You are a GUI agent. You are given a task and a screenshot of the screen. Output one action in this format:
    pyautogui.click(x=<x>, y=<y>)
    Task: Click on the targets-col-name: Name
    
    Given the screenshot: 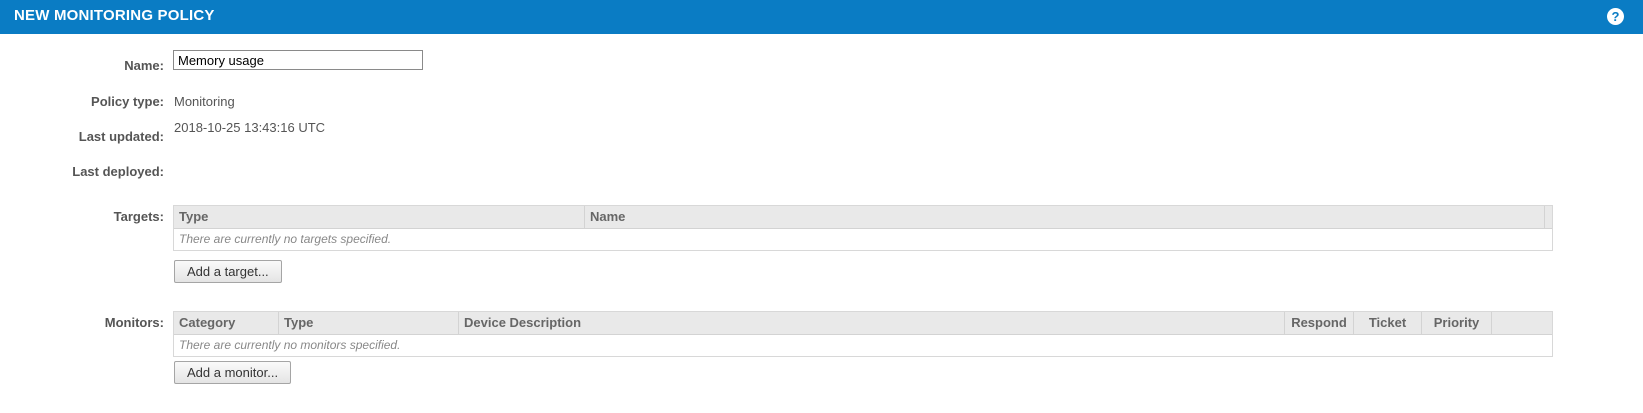 What is the action you would take?
    pyautogui.click(x=1065, y=217)
    